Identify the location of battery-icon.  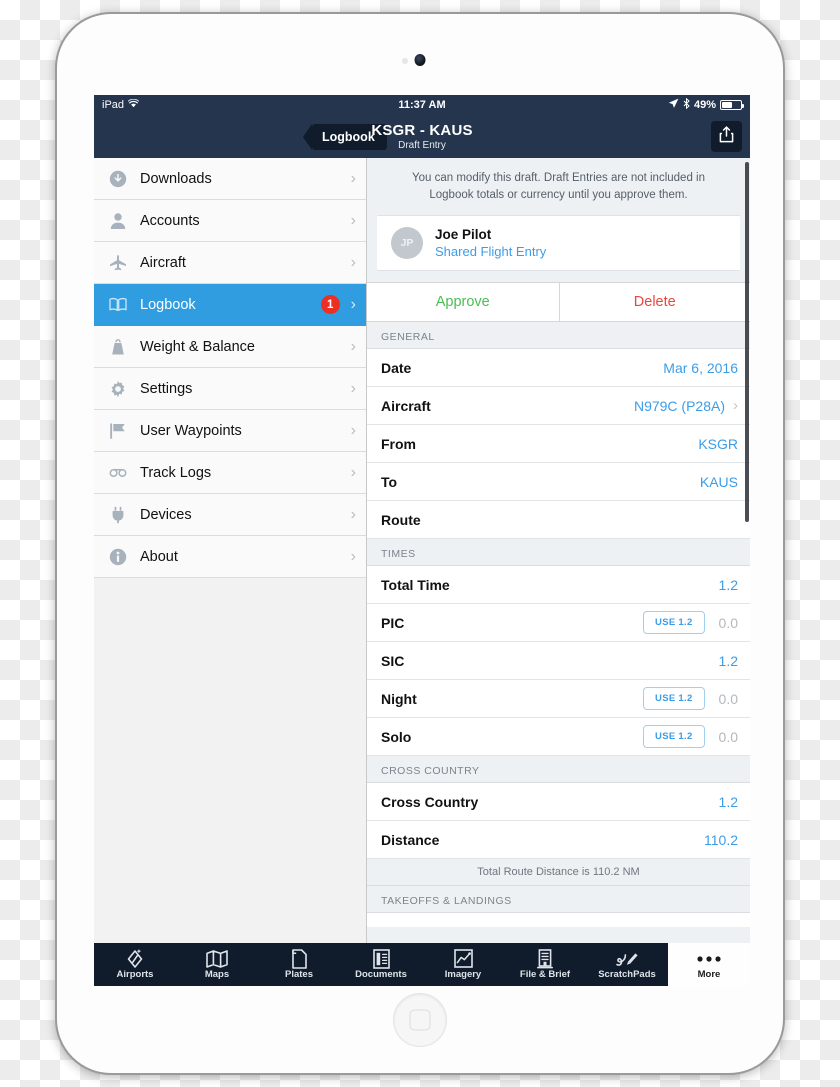
(732, 105).